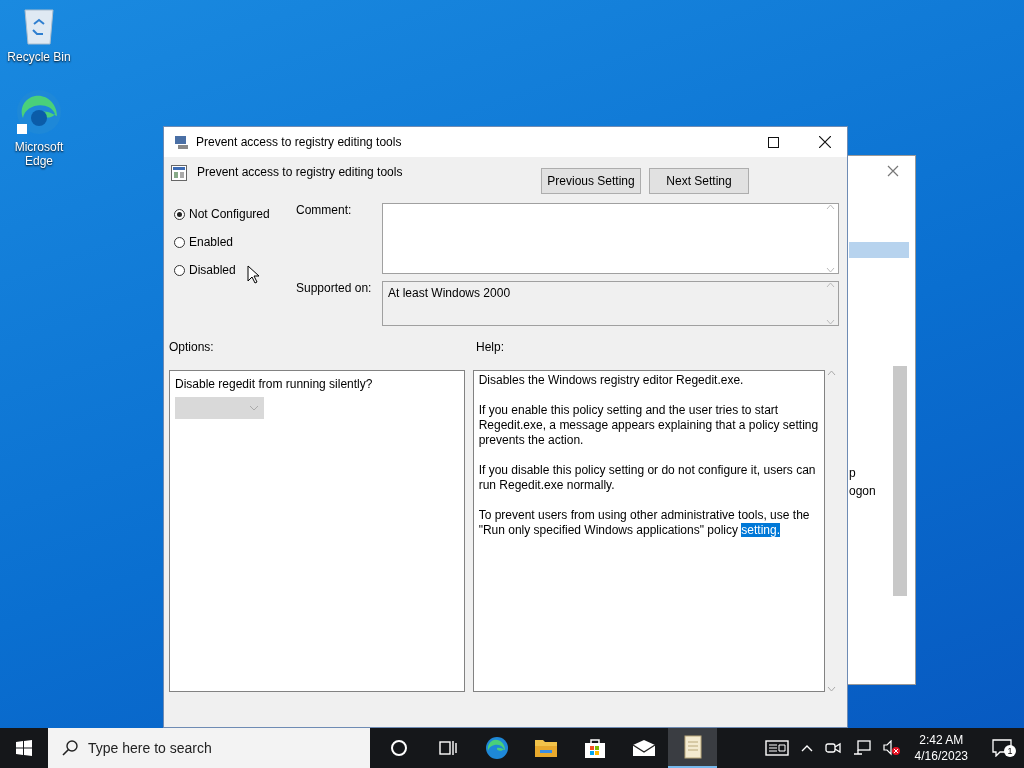  What do you see at coordinates (324, 210) in the screenshot?
I see `comment-label: Comment:` at bounding box center [324, 210].